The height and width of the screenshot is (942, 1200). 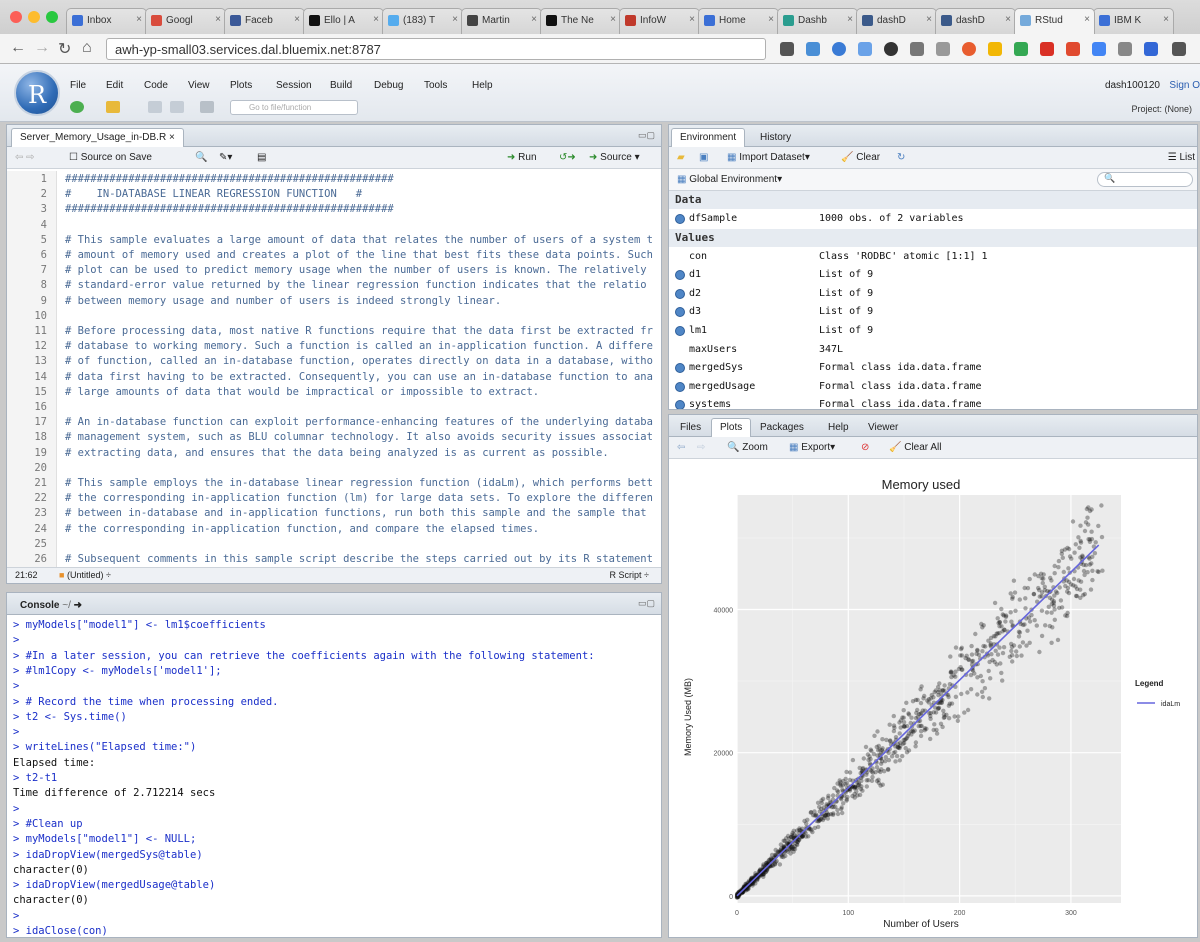 I want to click on env-row: mergedUsage Formal class ida.data.frame, so click(x=933, y=387).